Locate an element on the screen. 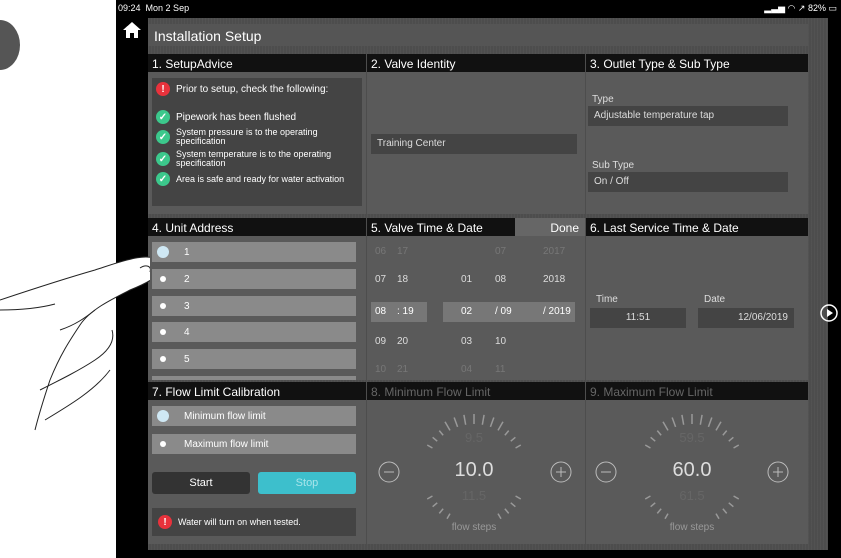 This screenshot has height=558, width=841. subtype-label: Sub Type is located at coordinates (613, 165).